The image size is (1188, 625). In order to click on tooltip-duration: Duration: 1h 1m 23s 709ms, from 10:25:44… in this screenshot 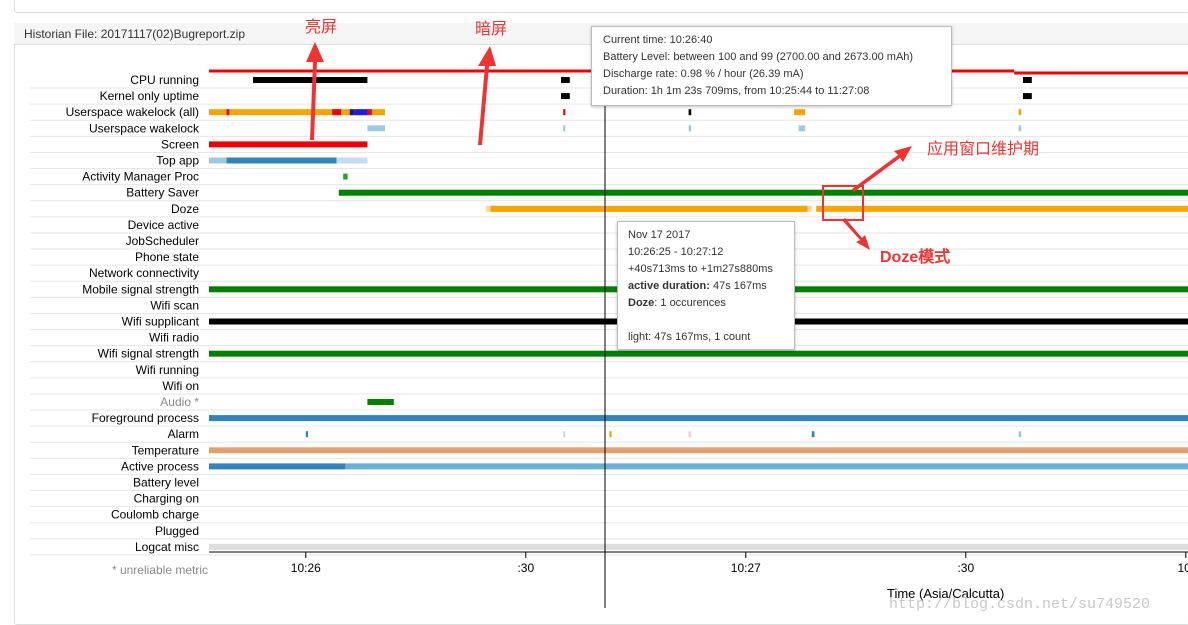, I will do `click(736, 91)`.